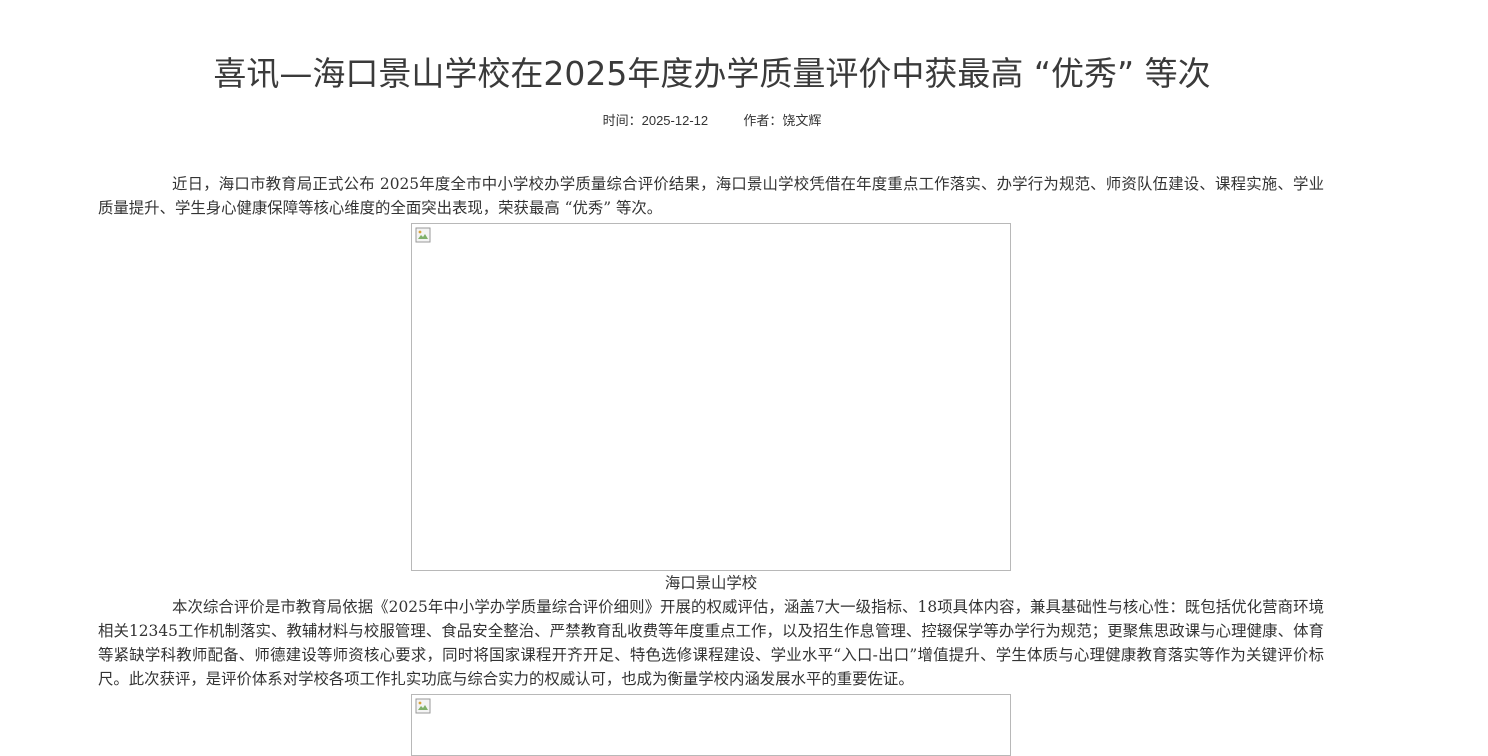 This screenshot has width=1488, height=756. I want to click on article-meta: 时间：2025-12-12 作者：饶文辉, so click(712, 121).